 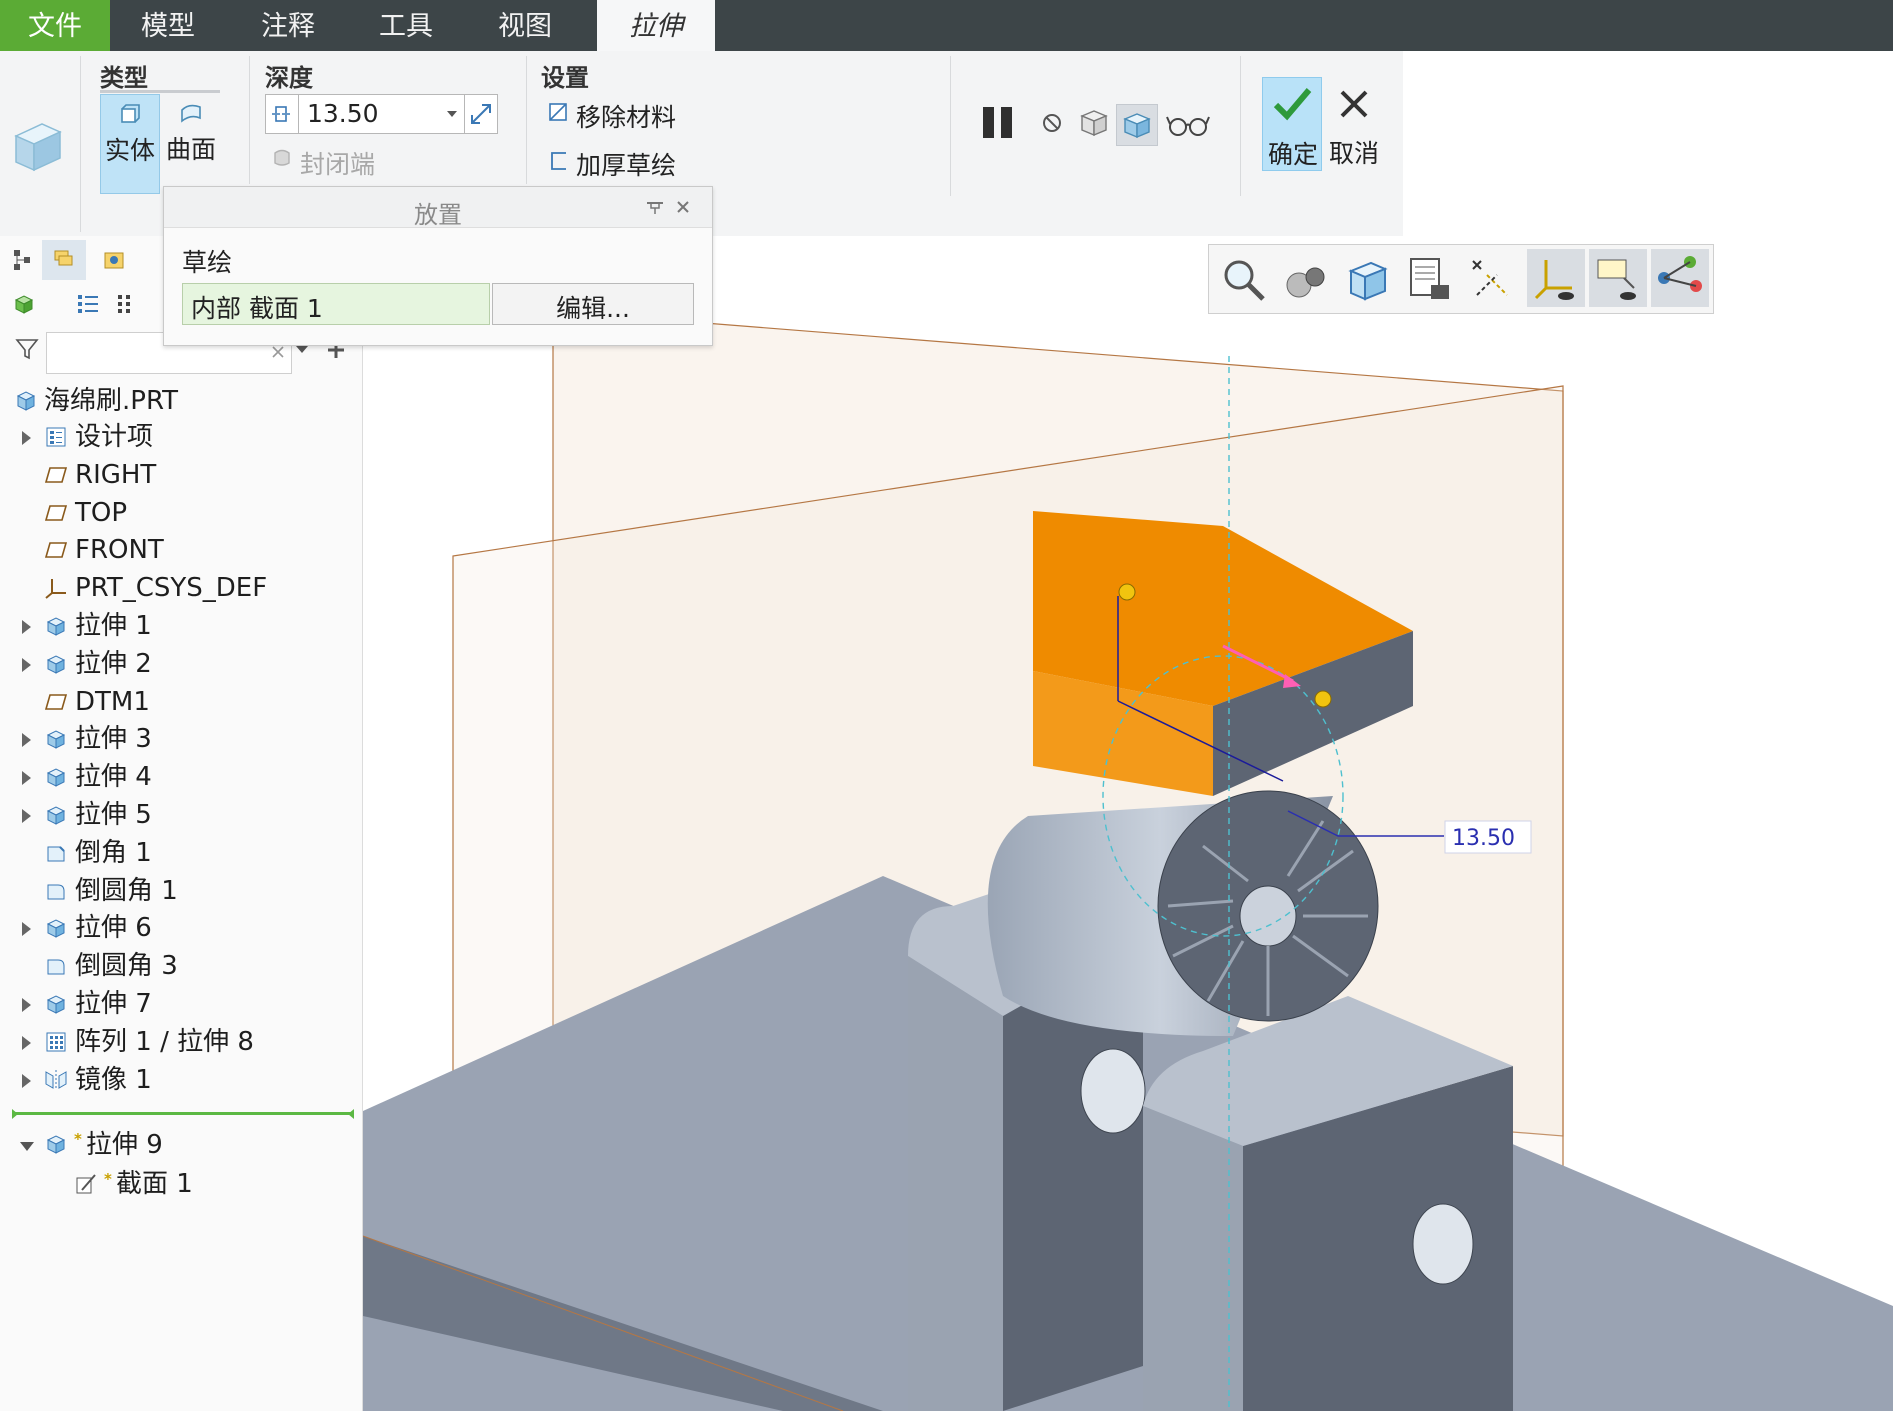 I want to click on insert-indicator-line, so click(x=184, y=1113).